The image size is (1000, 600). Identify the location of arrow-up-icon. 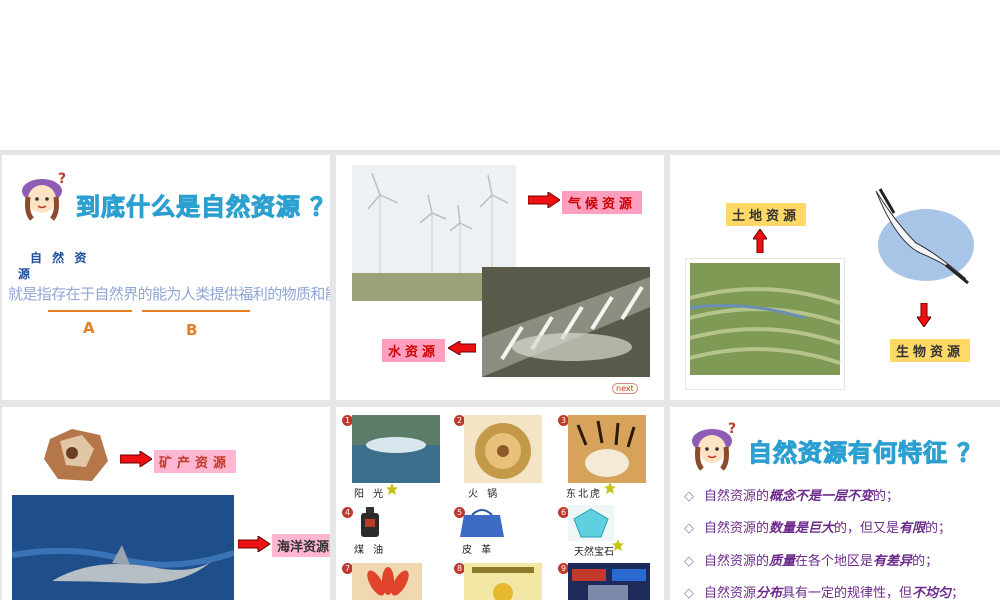
(760, 241).